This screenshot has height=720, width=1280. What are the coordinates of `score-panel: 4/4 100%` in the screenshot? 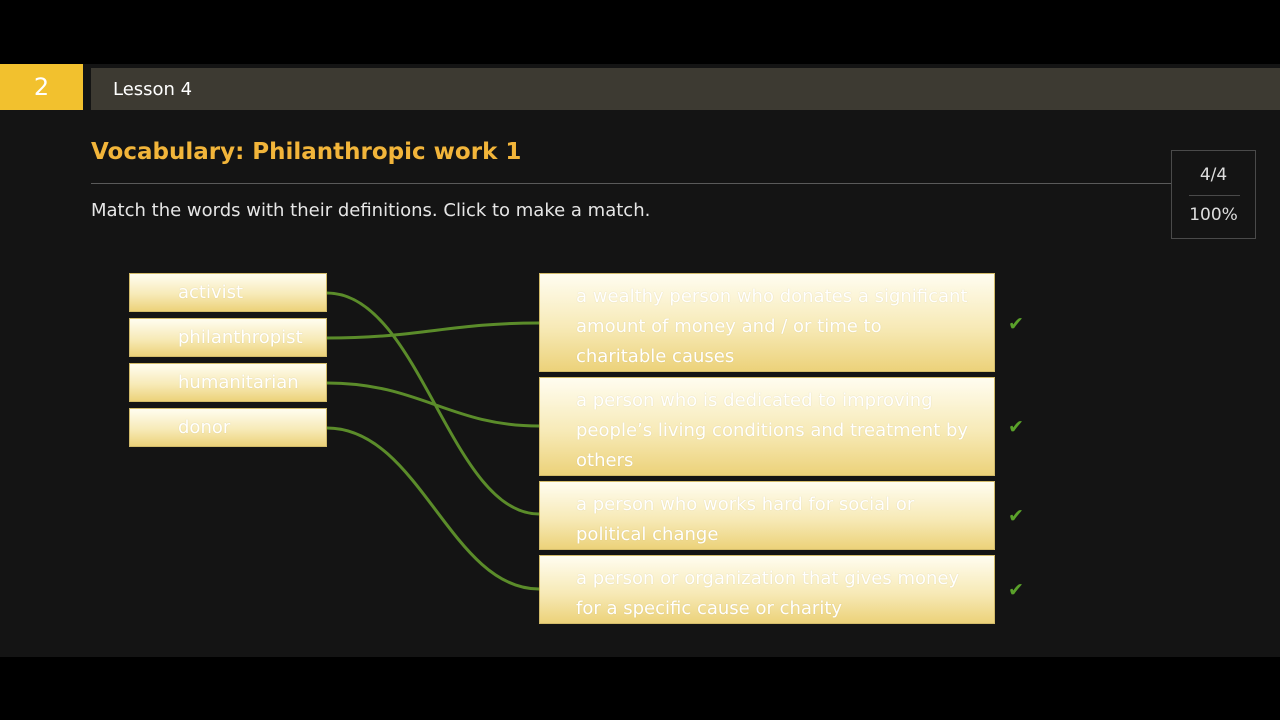 It's located at (1213, 194).